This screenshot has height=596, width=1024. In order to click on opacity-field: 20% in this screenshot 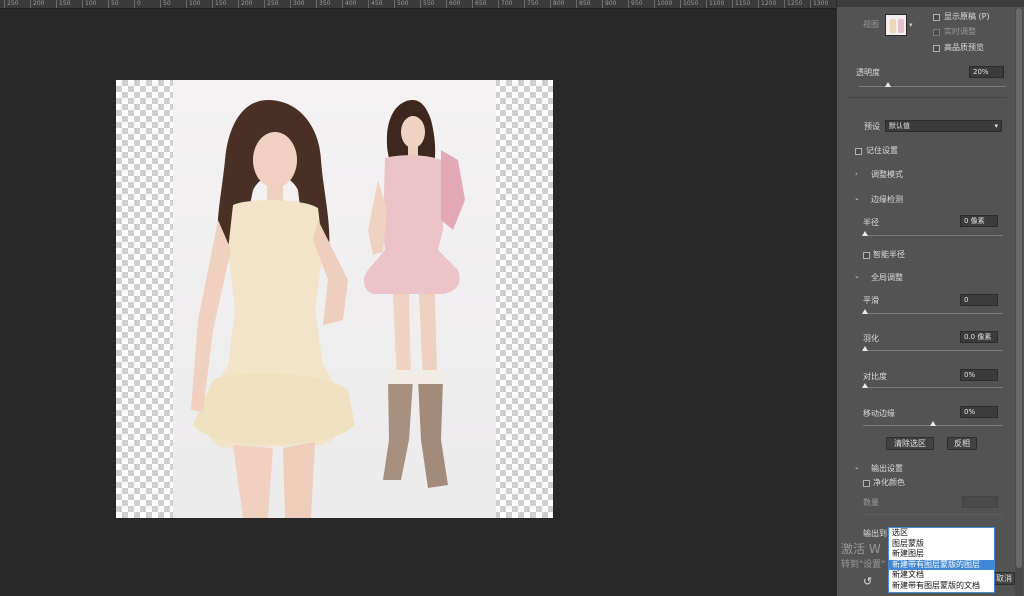, I will do `click(986, 72)`.